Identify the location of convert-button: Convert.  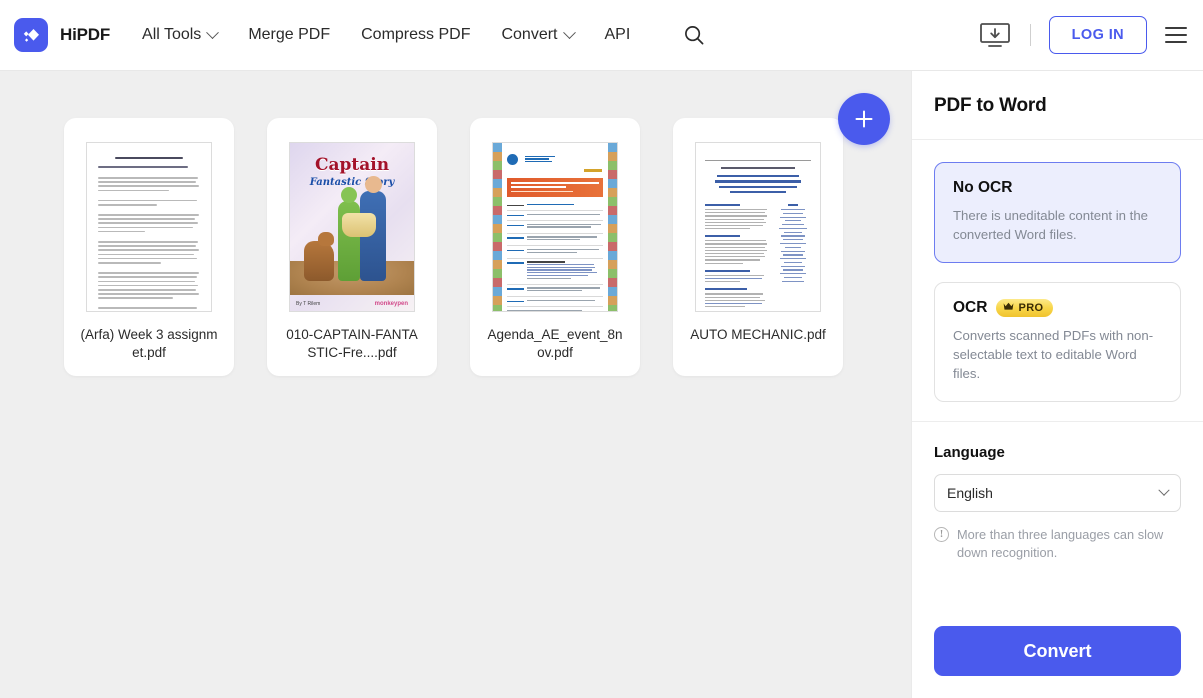
(1057, 651).